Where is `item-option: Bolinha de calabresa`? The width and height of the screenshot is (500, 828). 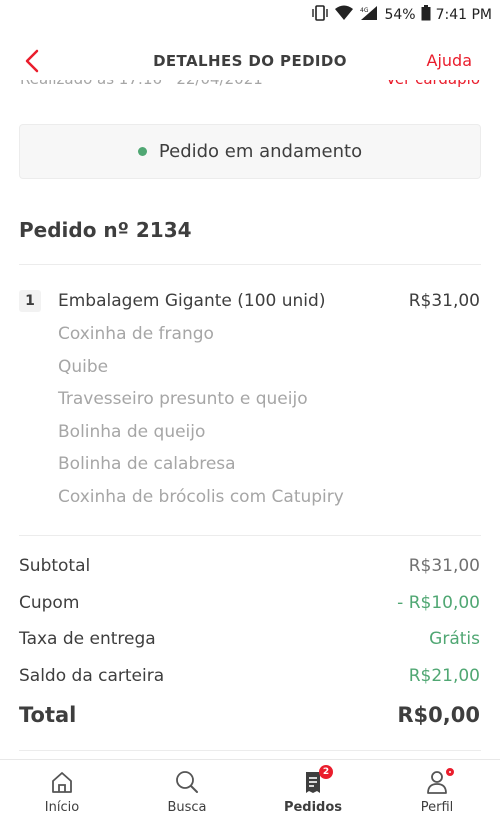
item-option: Bolinha de calabresa is located at coordinates (147, 464).